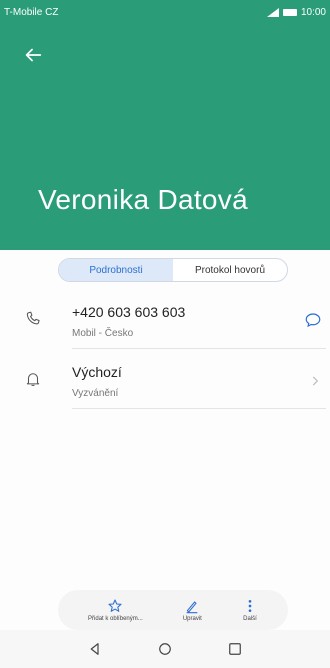  I want to click on carrier-label: T-Mobile CZ, so click(31, 12).